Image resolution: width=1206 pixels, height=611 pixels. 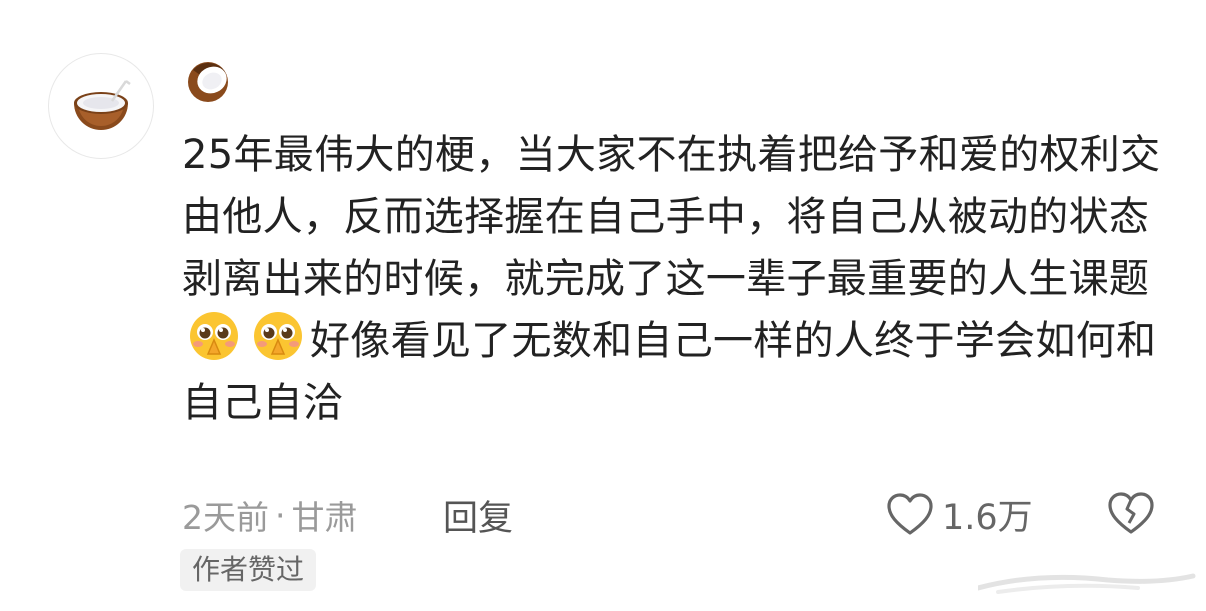 What do you see at coordinates (270, 515) in the screenshot?
I see `comment-meta: 2天前 · 甘肃` at bounding box center [270, 515].